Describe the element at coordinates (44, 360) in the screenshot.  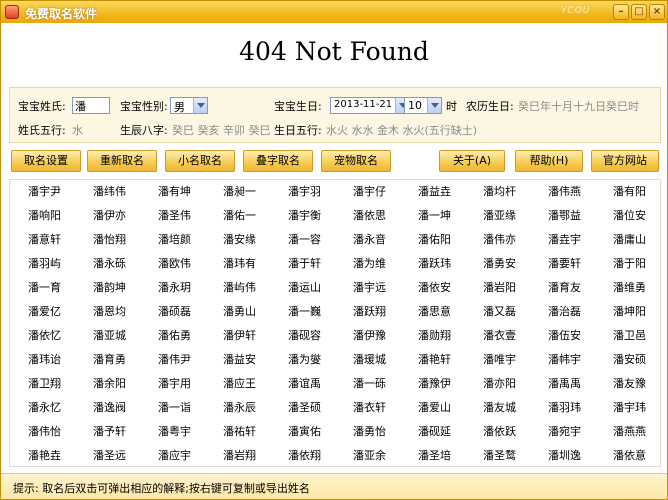
I see `name-cell: 潘玮诒` at that location.